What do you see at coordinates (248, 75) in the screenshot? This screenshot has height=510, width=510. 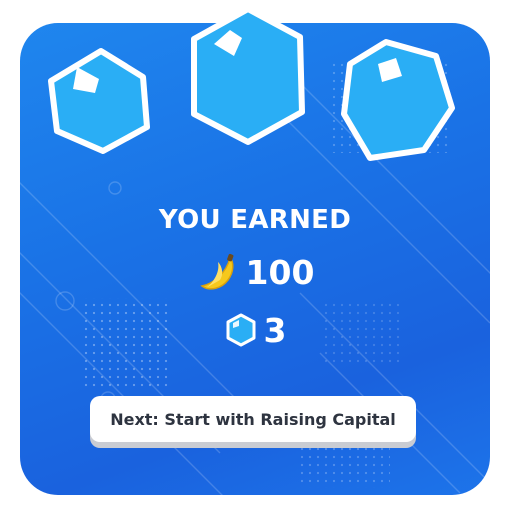 I see `earned-gem-center` at bounding box center [248, 75].